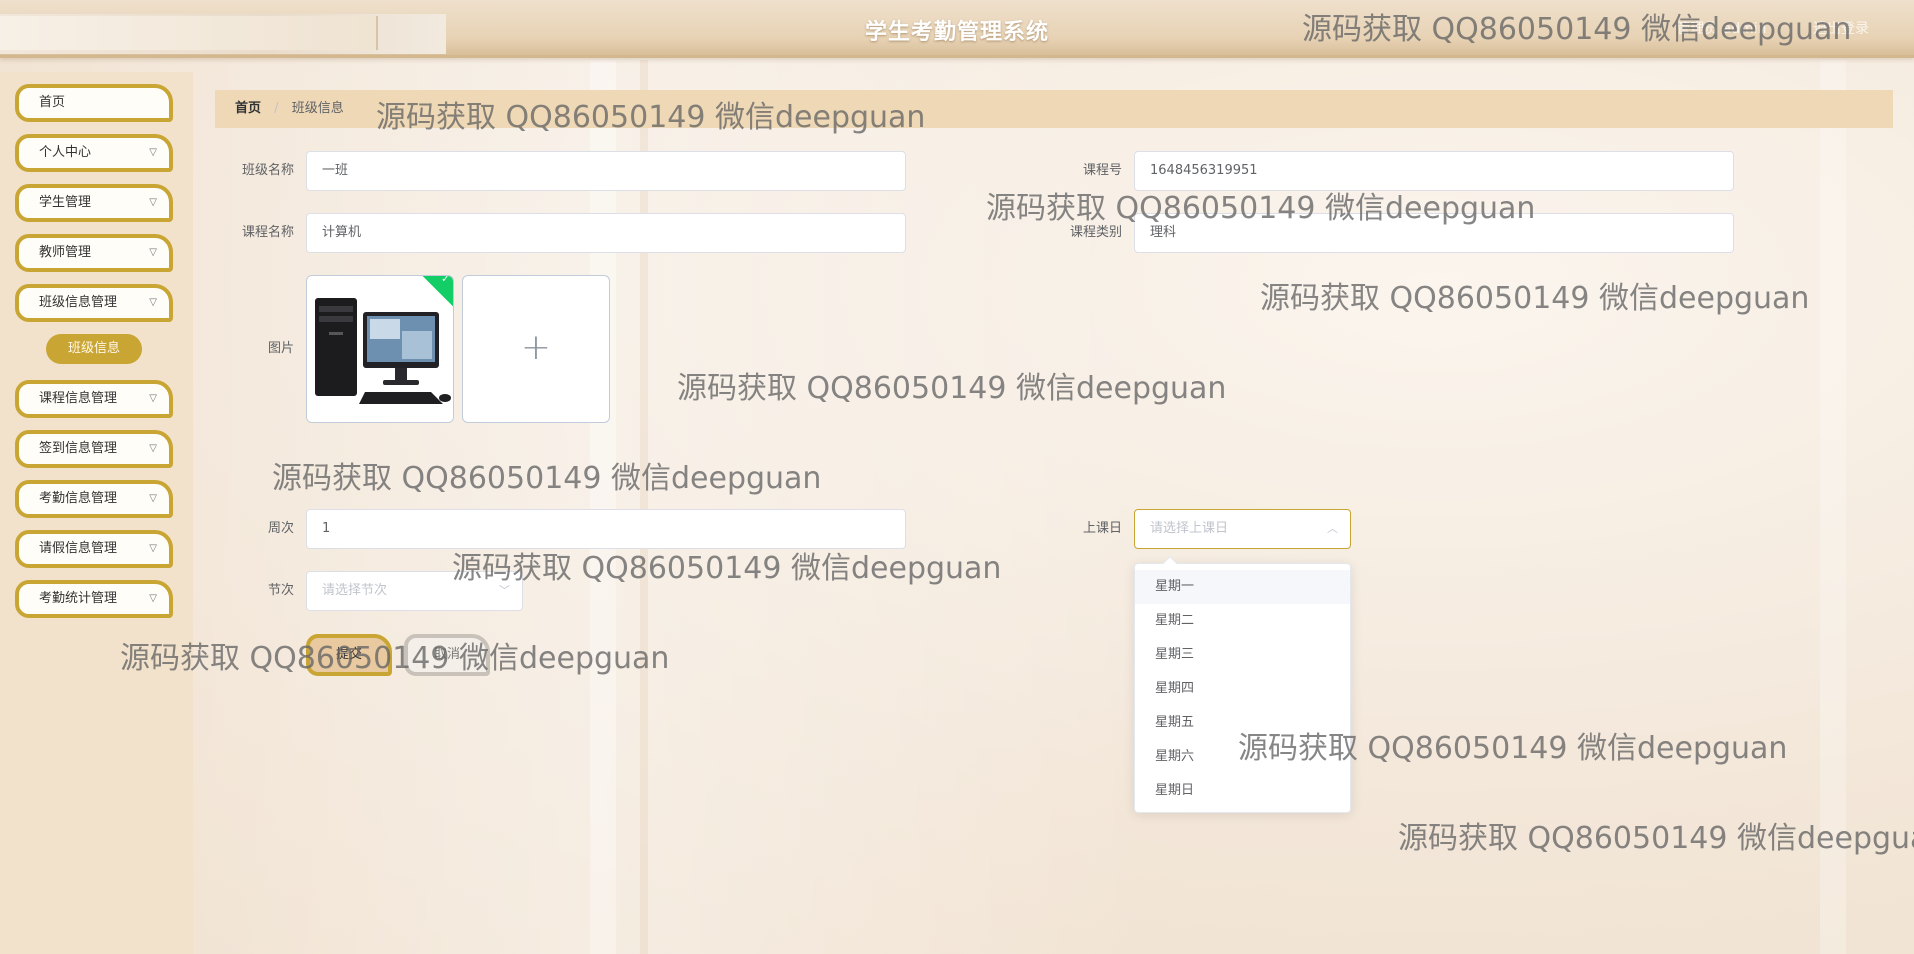 Image resolution: width=1914 pixels, height=954 pixels. What do you see at coordinates (317, 108) in the screenshot?
I see `breadcrumb-current: 班级信息` at bounding box center [317, 108].